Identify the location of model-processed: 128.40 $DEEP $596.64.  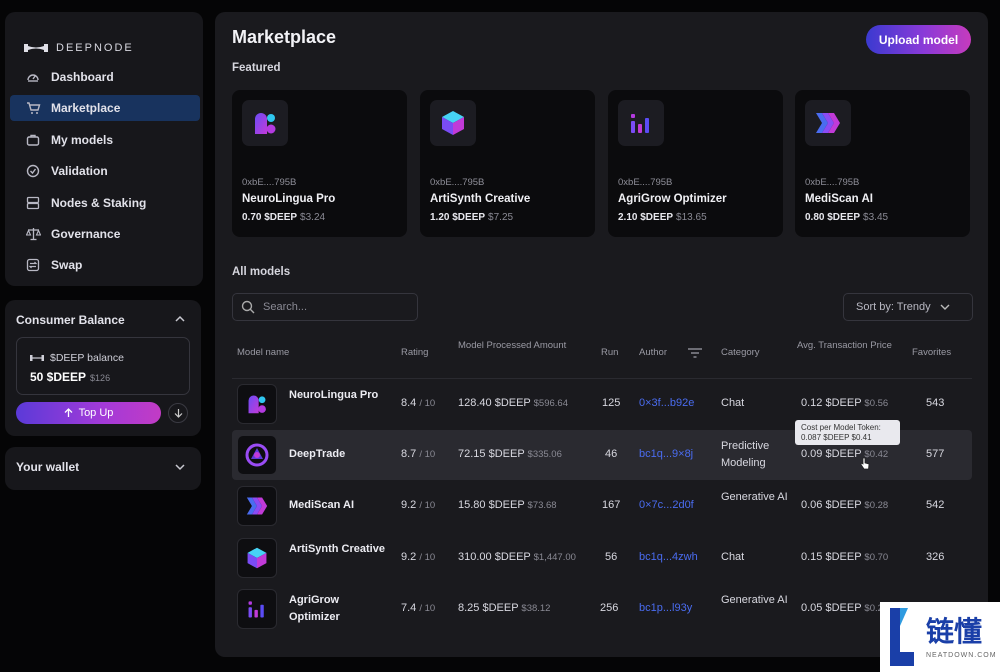
(513, 403).